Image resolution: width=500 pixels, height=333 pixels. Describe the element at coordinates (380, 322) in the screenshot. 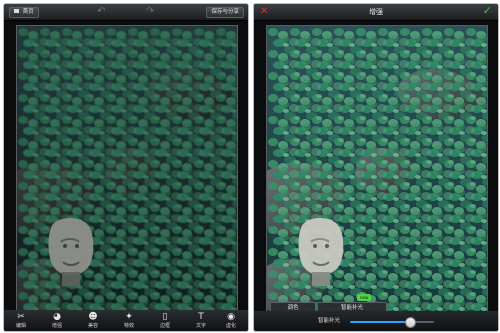

I see `slider-fill` at that location.